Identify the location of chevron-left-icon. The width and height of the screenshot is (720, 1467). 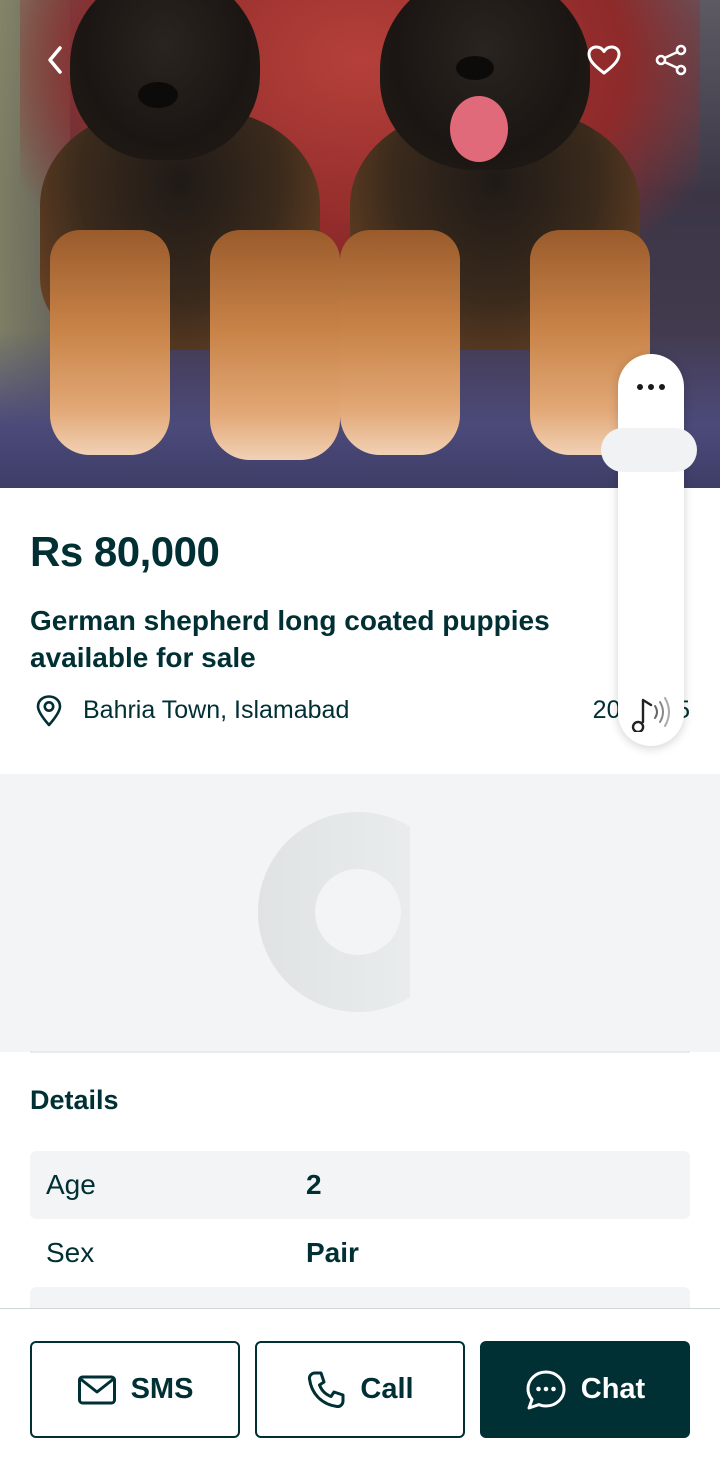
(55, 60).